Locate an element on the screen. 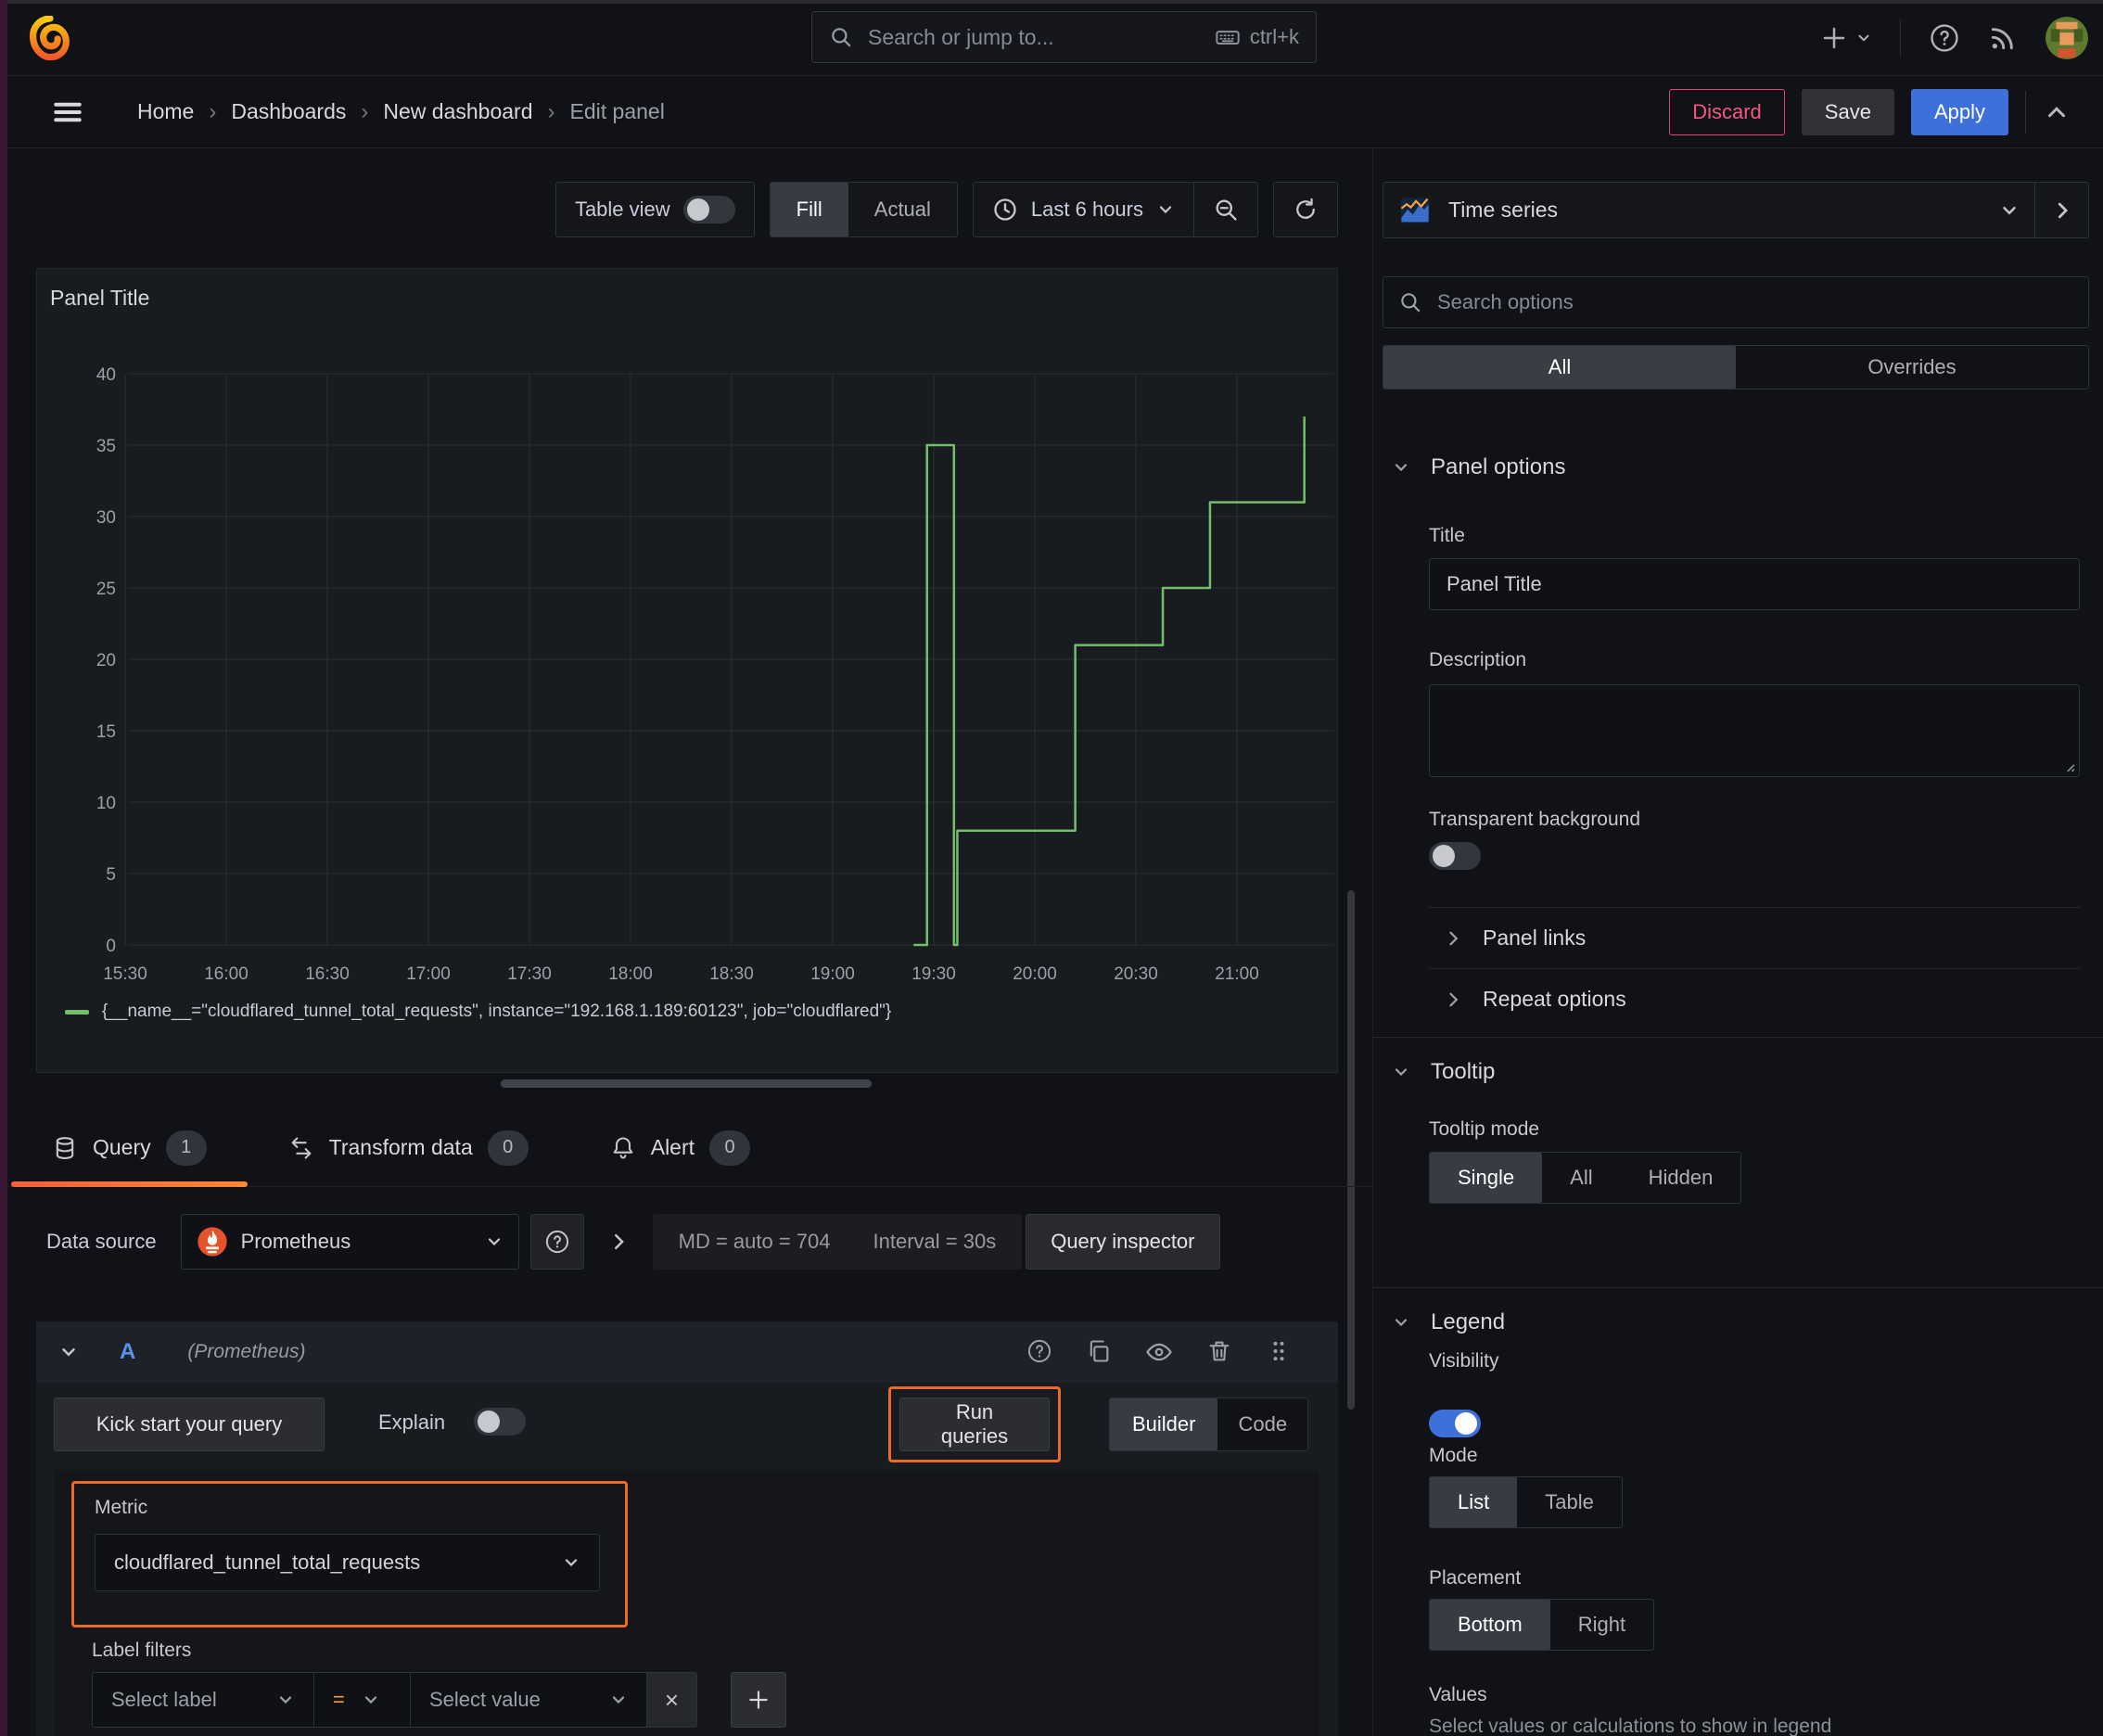 The height and width of the screenshot is (1736, 2103). breadcrumb-home: Home is located at coordinates (165, 111).